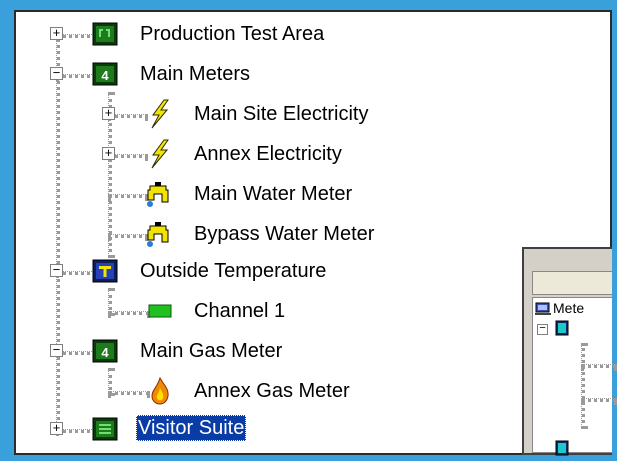 The height and width of the screenshot is (461, 617). What do you see at coordinates (232, 34) in the screenshot?
I see `tree-node-label: Production Test Area` at bounding box center [232, 34].